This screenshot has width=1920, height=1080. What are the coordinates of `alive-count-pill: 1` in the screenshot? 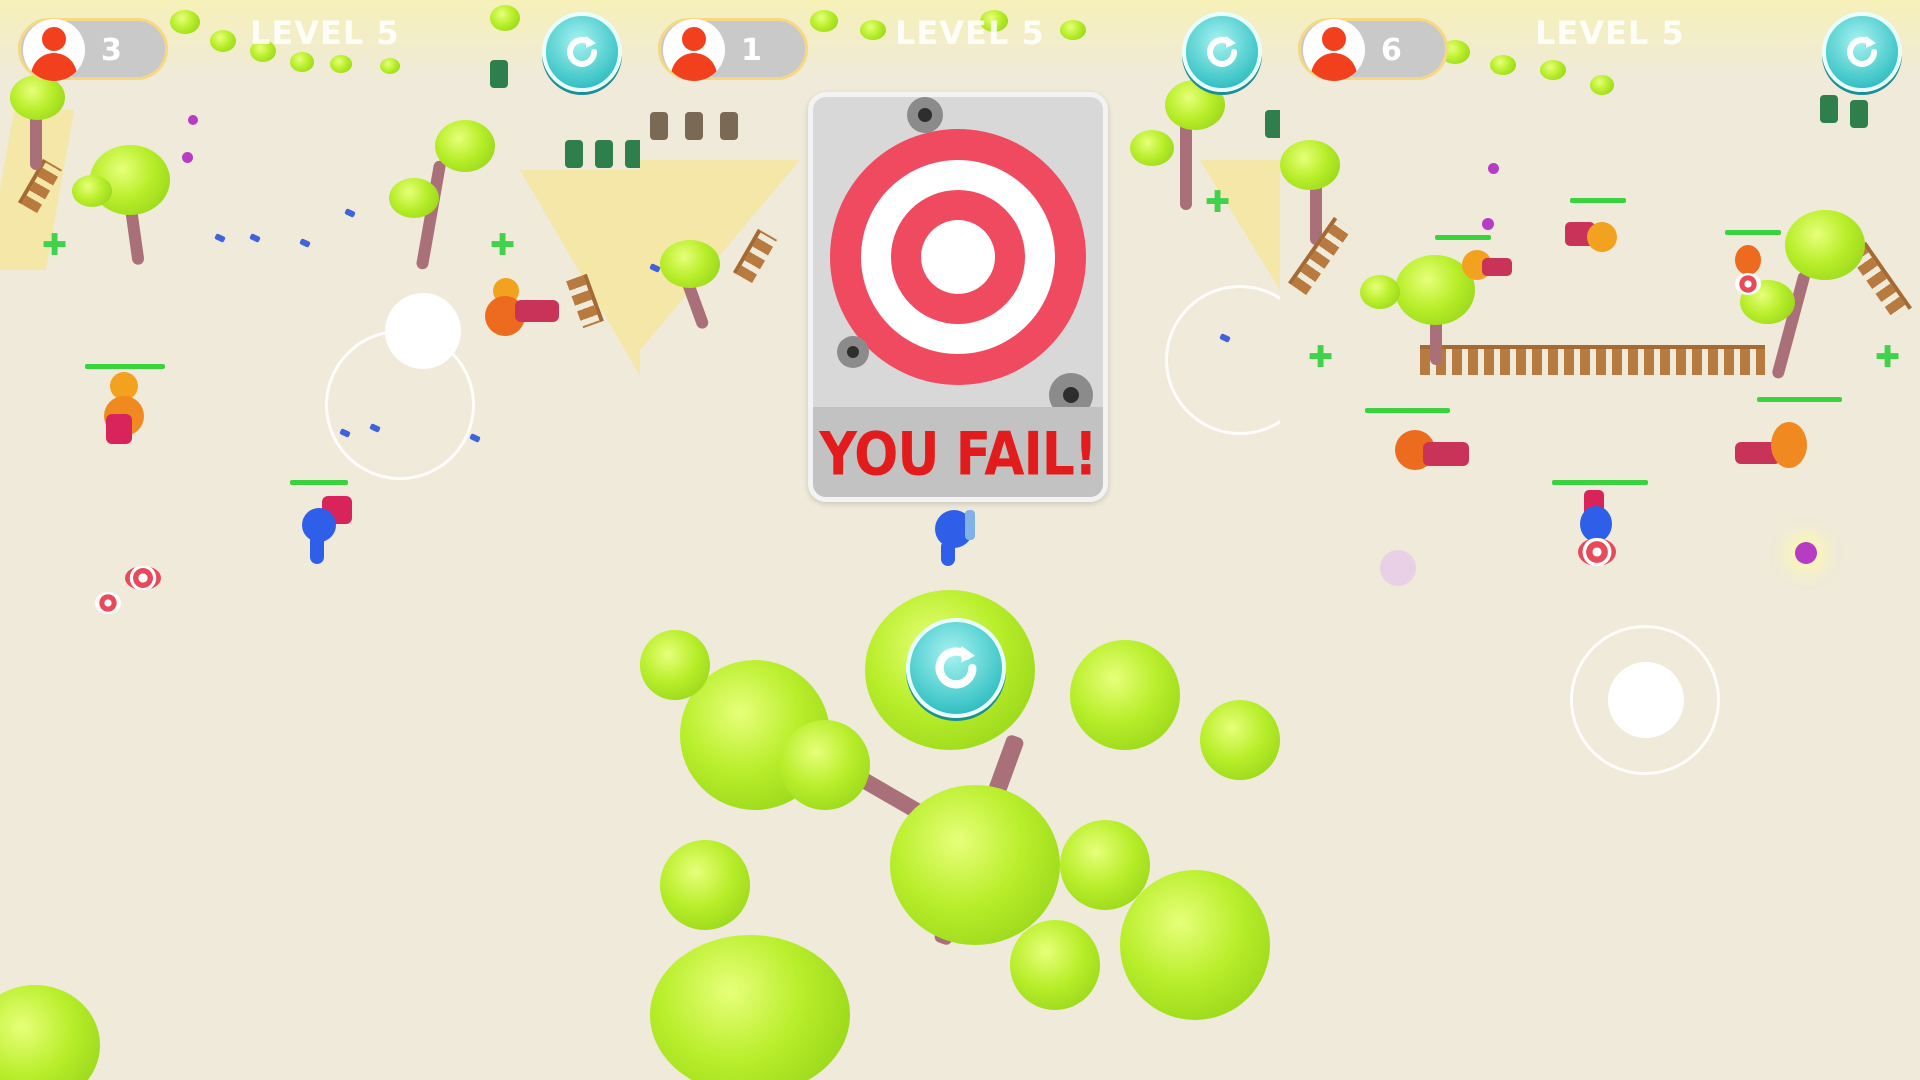 It's located at (733, 49).